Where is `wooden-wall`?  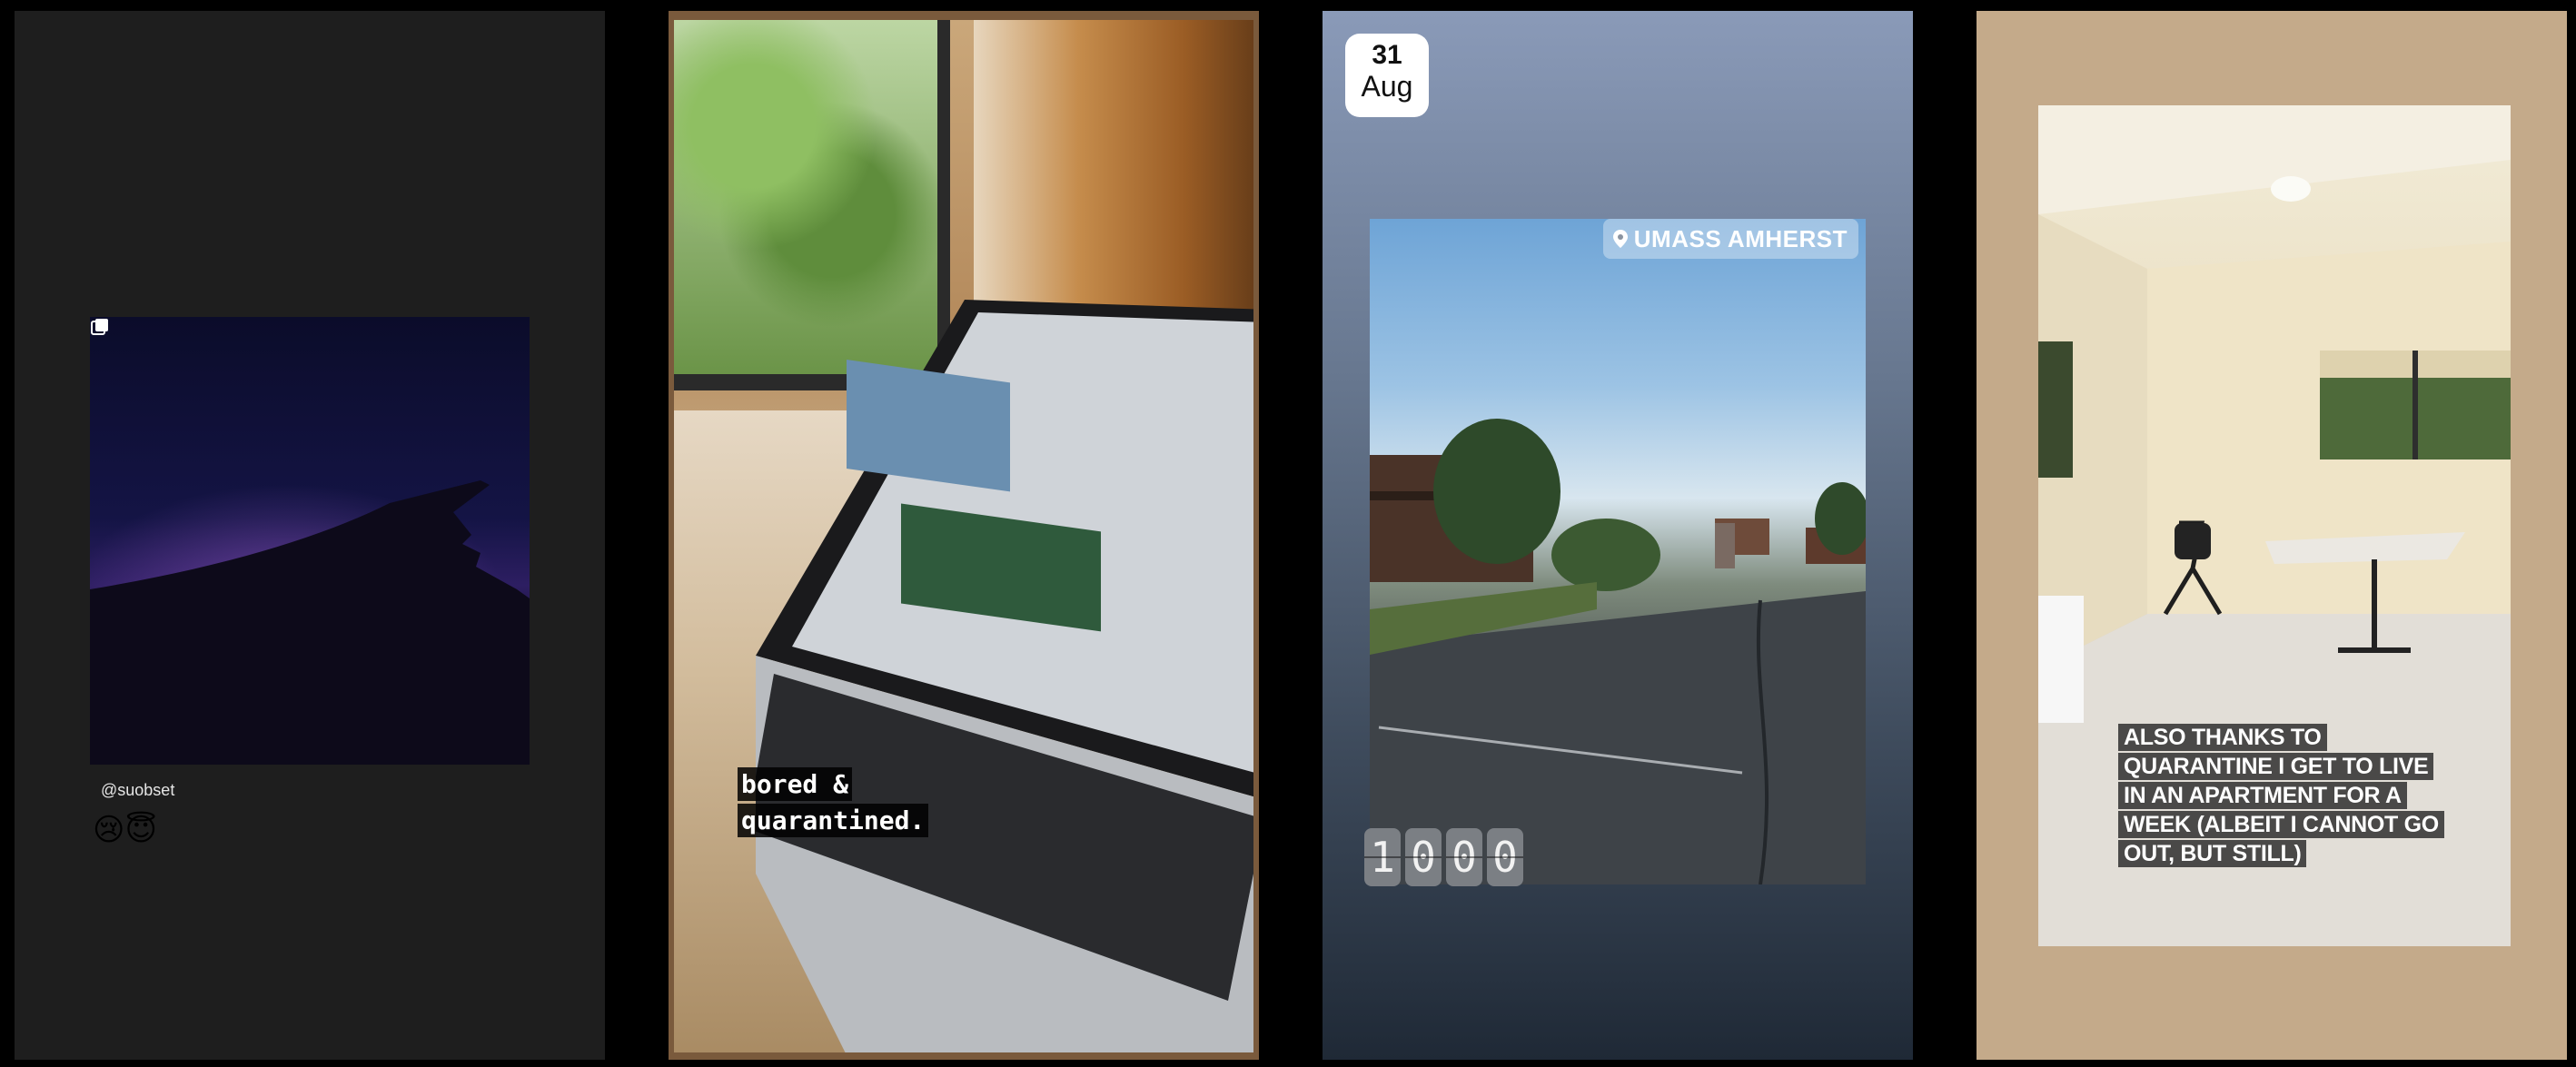 wooden-wall is located at coordinates (1113, 175).